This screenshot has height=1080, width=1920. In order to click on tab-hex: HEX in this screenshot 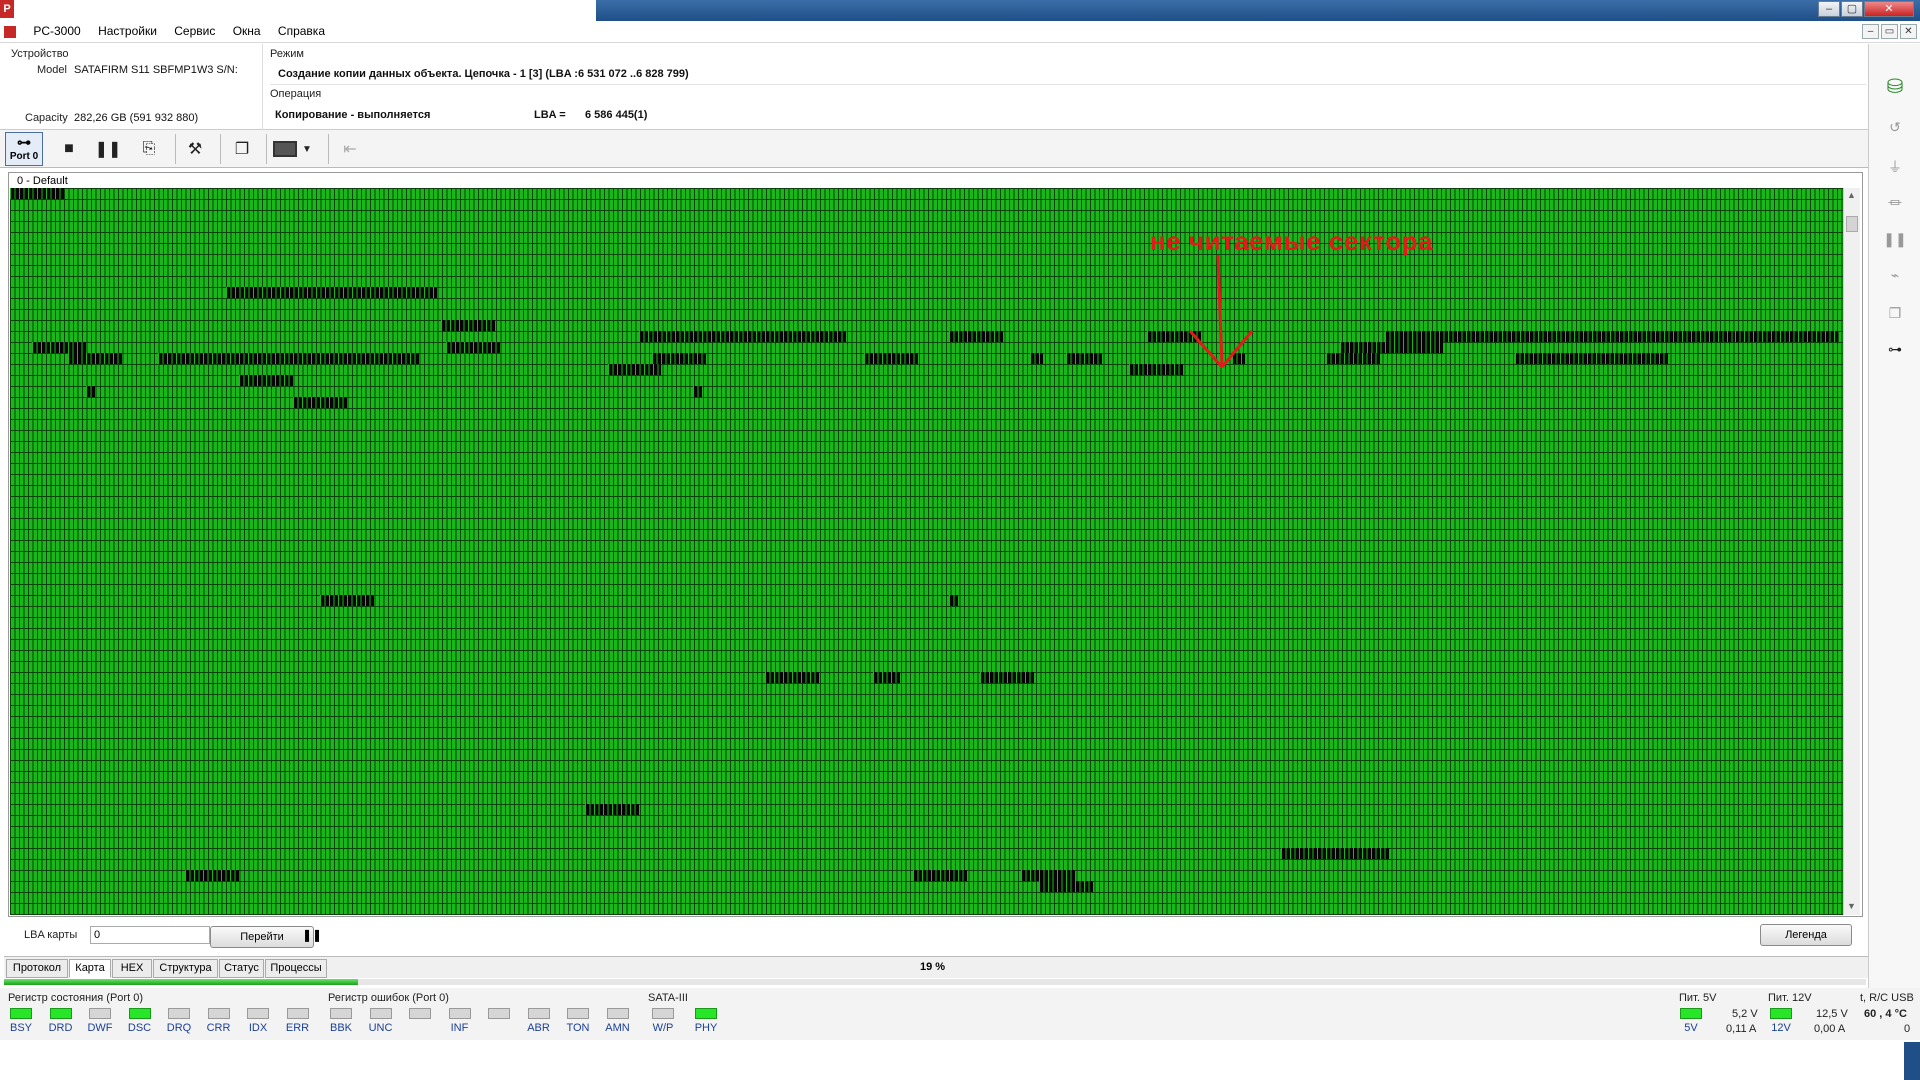, I will do `click(132, 968)`.